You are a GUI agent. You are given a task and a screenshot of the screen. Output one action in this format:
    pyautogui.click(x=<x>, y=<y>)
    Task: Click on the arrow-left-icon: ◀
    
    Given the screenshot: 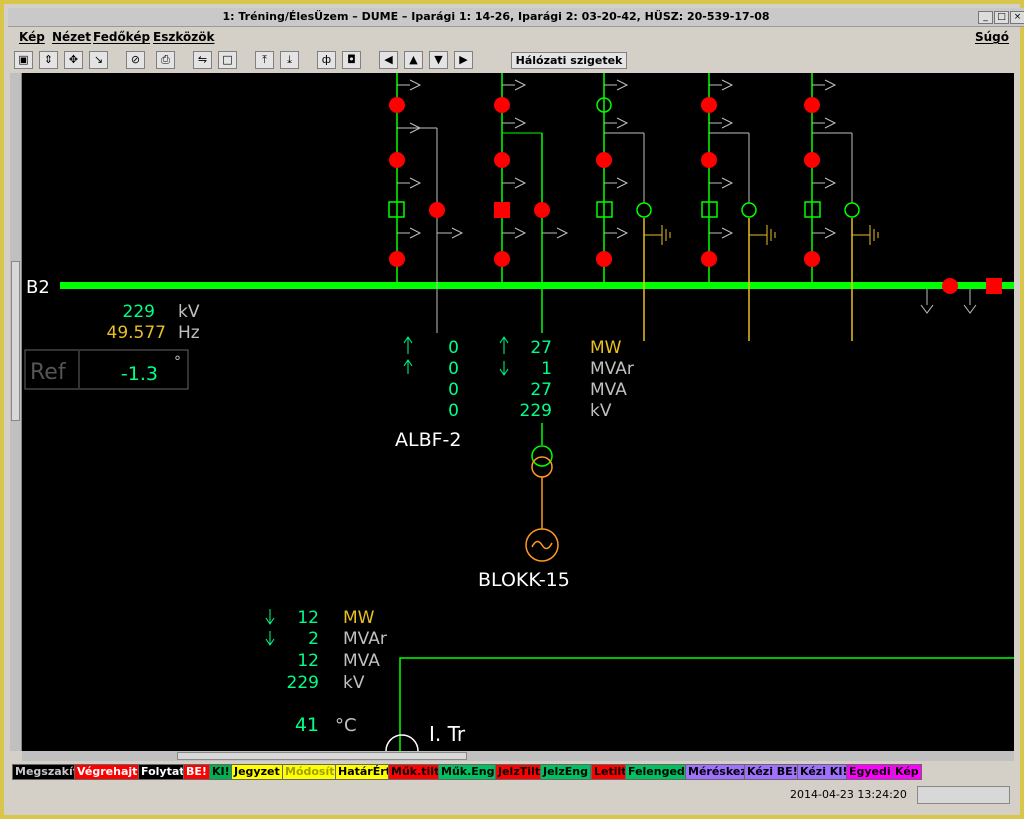 What is the action you would take?
    pyautogui.click(x=388, y=60)
    